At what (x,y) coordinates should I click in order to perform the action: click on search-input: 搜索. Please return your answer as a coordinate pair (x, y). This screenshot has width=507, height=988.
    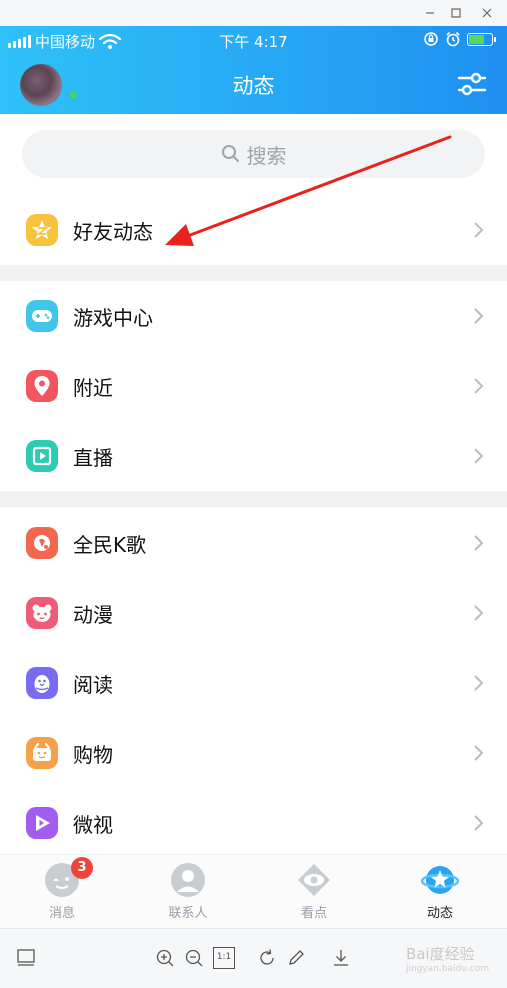
    Looking at the image, I should click on (253, 154).